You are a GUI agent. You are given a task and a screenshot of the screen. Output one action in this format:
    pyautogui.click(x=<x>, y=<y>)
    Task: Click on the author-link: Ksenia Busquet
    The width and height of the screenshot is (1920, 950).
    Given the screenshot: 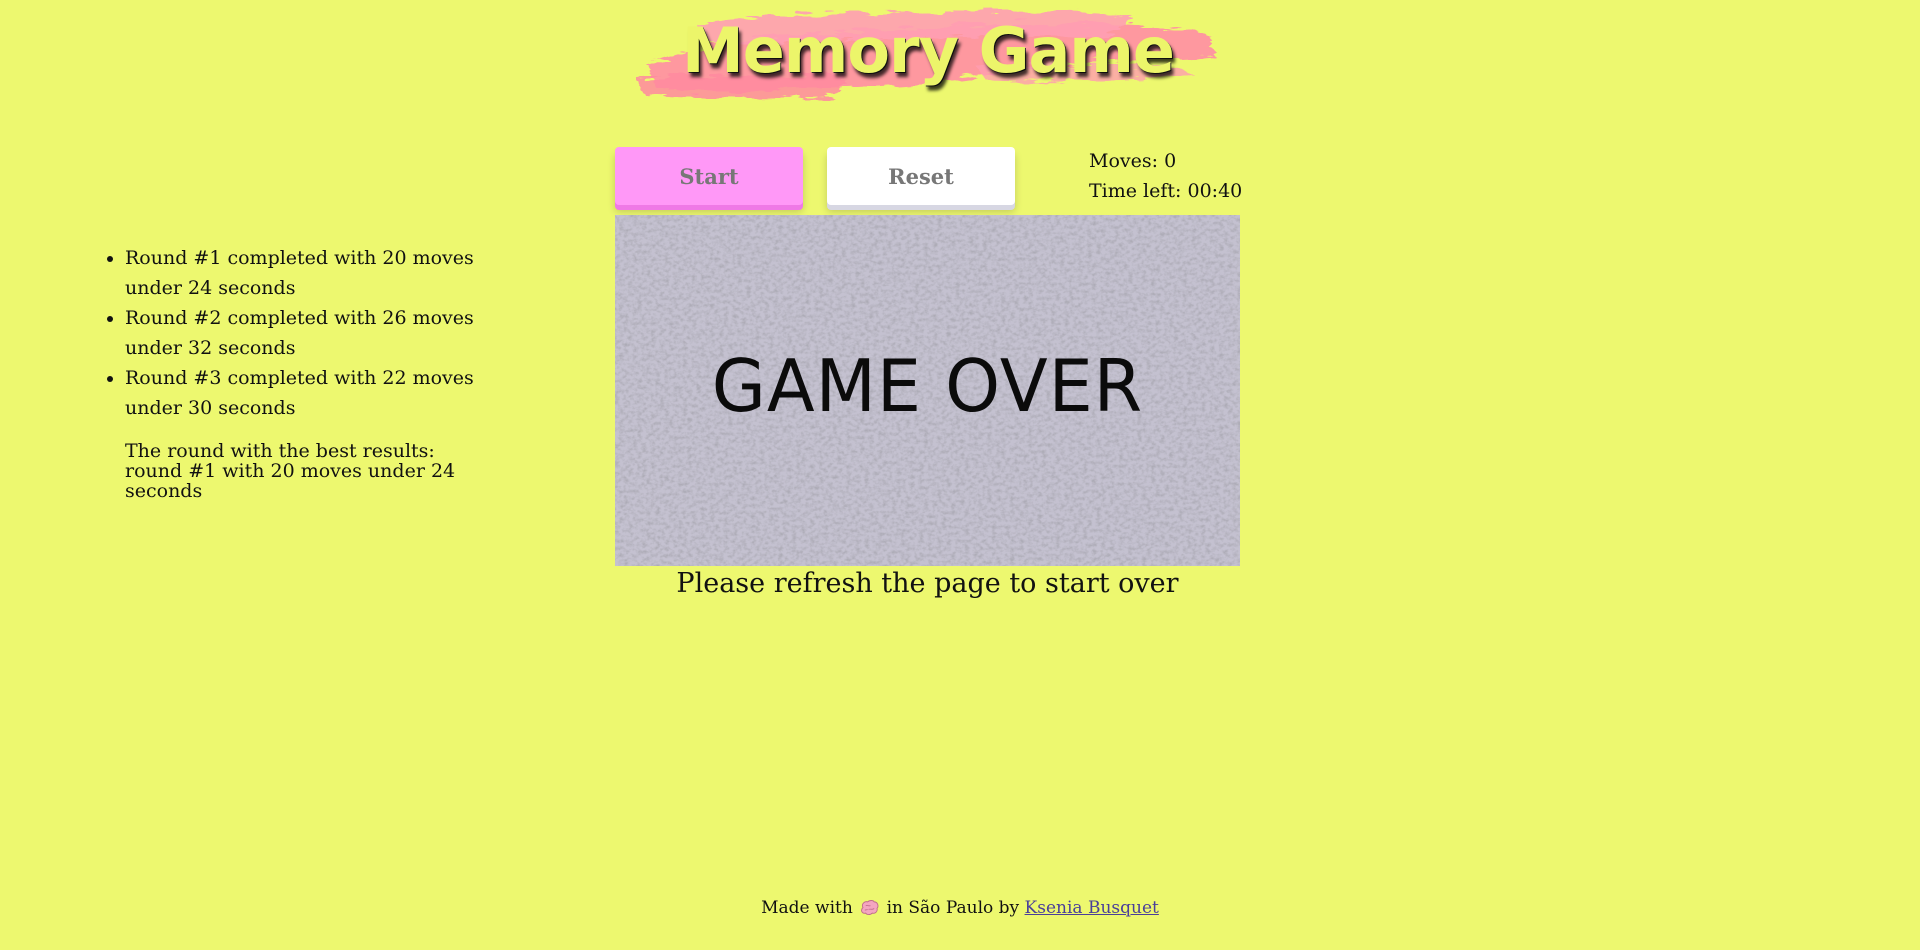 What is the action you would take?
    pyautogui.click(x=1092, y=908)
    